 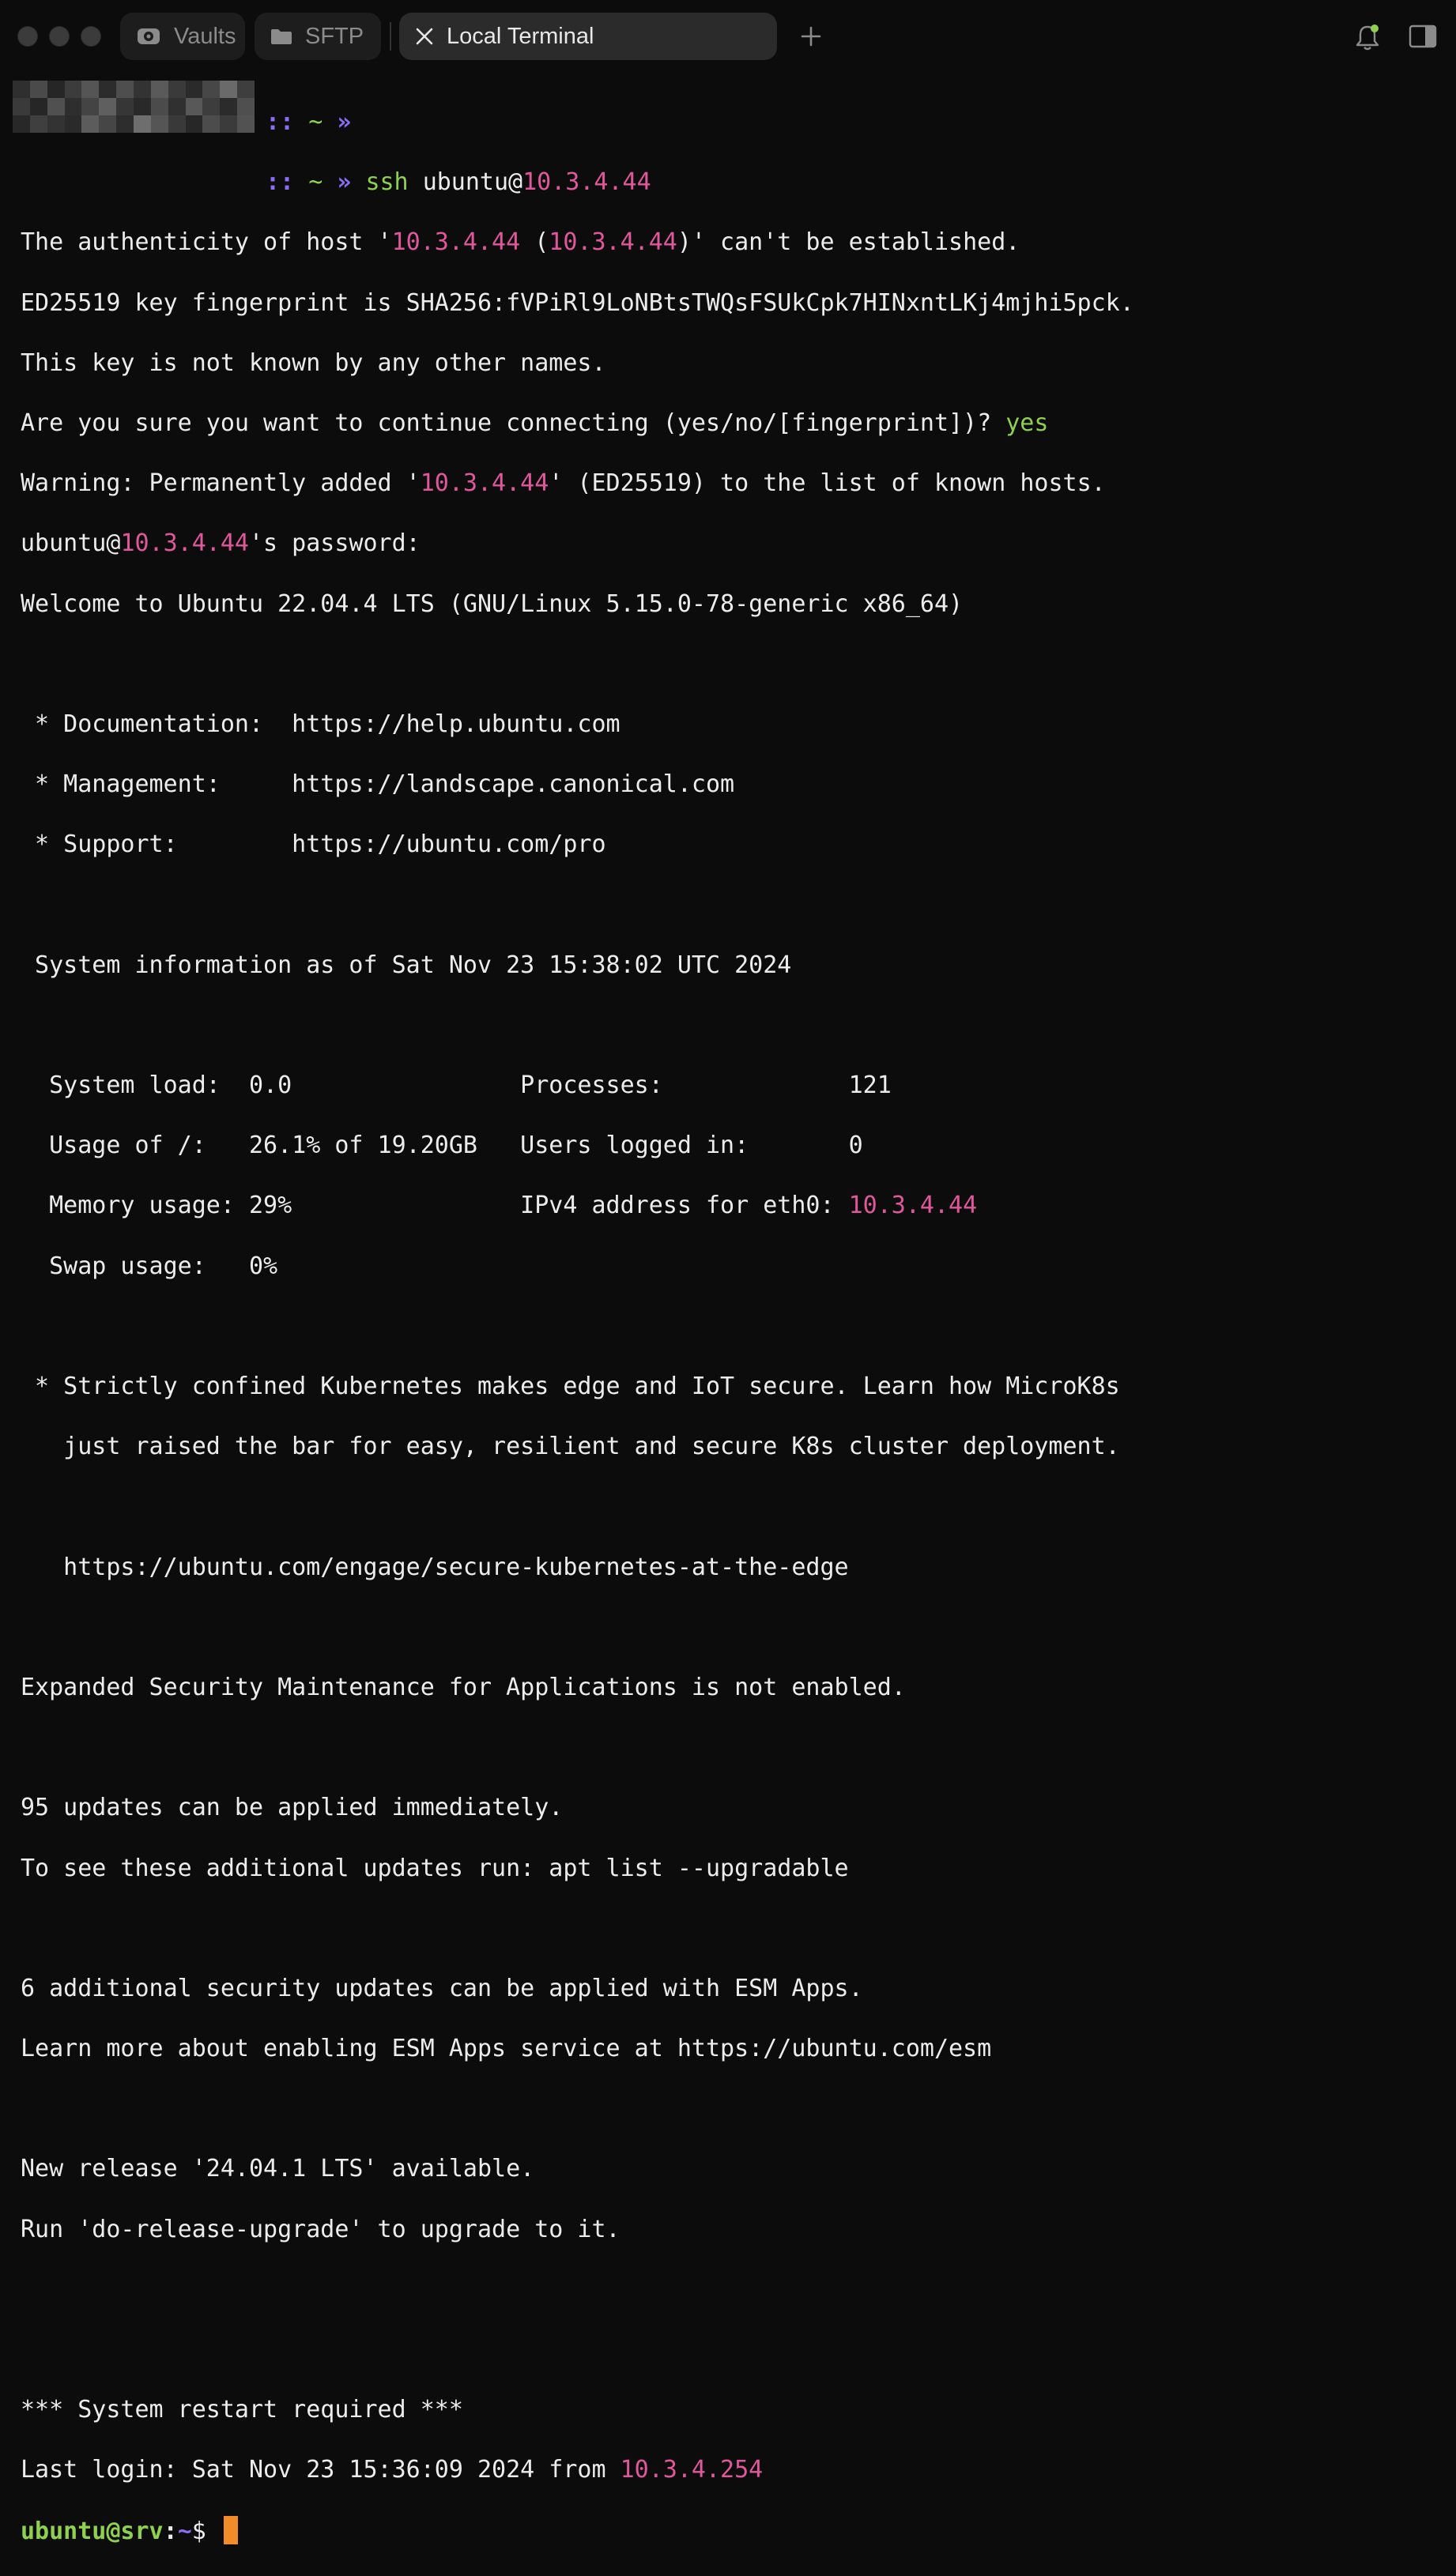 I want to click on tab-local-terminal: Local Terminal, so click(x=588, y=36).